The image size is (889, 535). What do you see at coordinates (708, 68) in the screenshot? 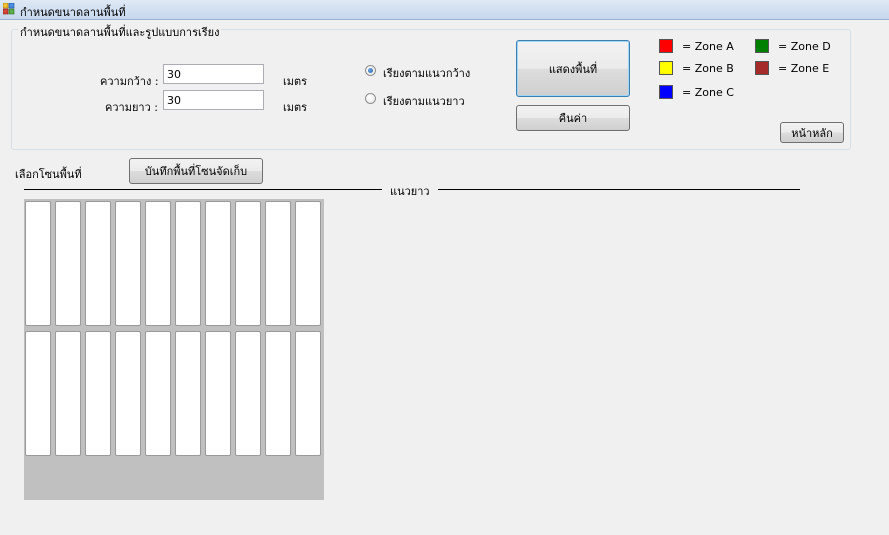
I see `zone-b-label: = Zone B` at bounding box center [708, 68].